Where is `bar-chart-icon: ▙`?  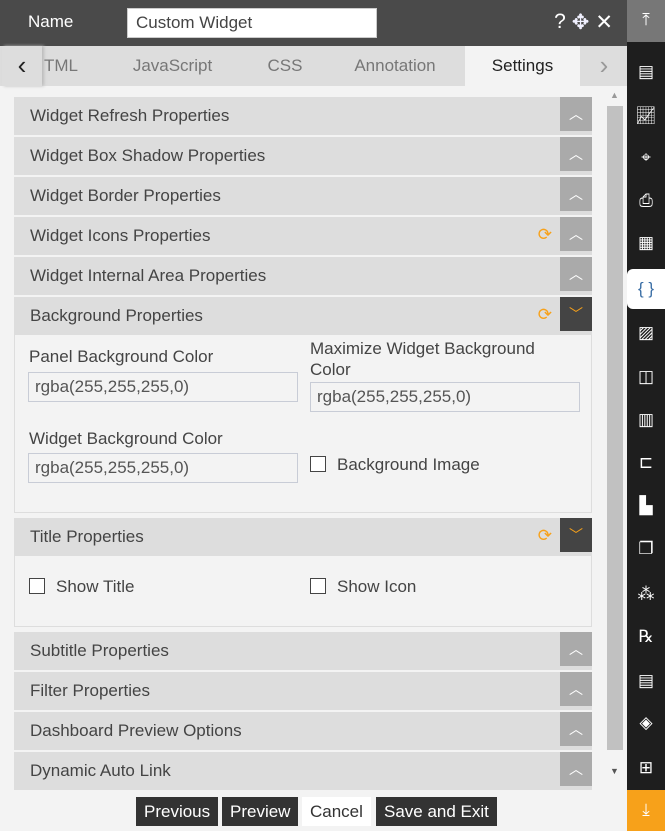 bar-chart-icon: ▙ is located at coordinates (646, 506).